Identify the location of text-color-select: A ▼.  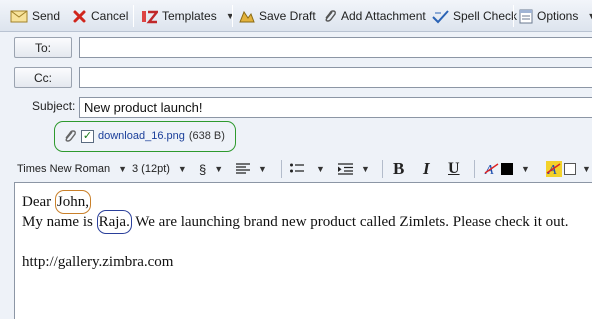
(507, 169).